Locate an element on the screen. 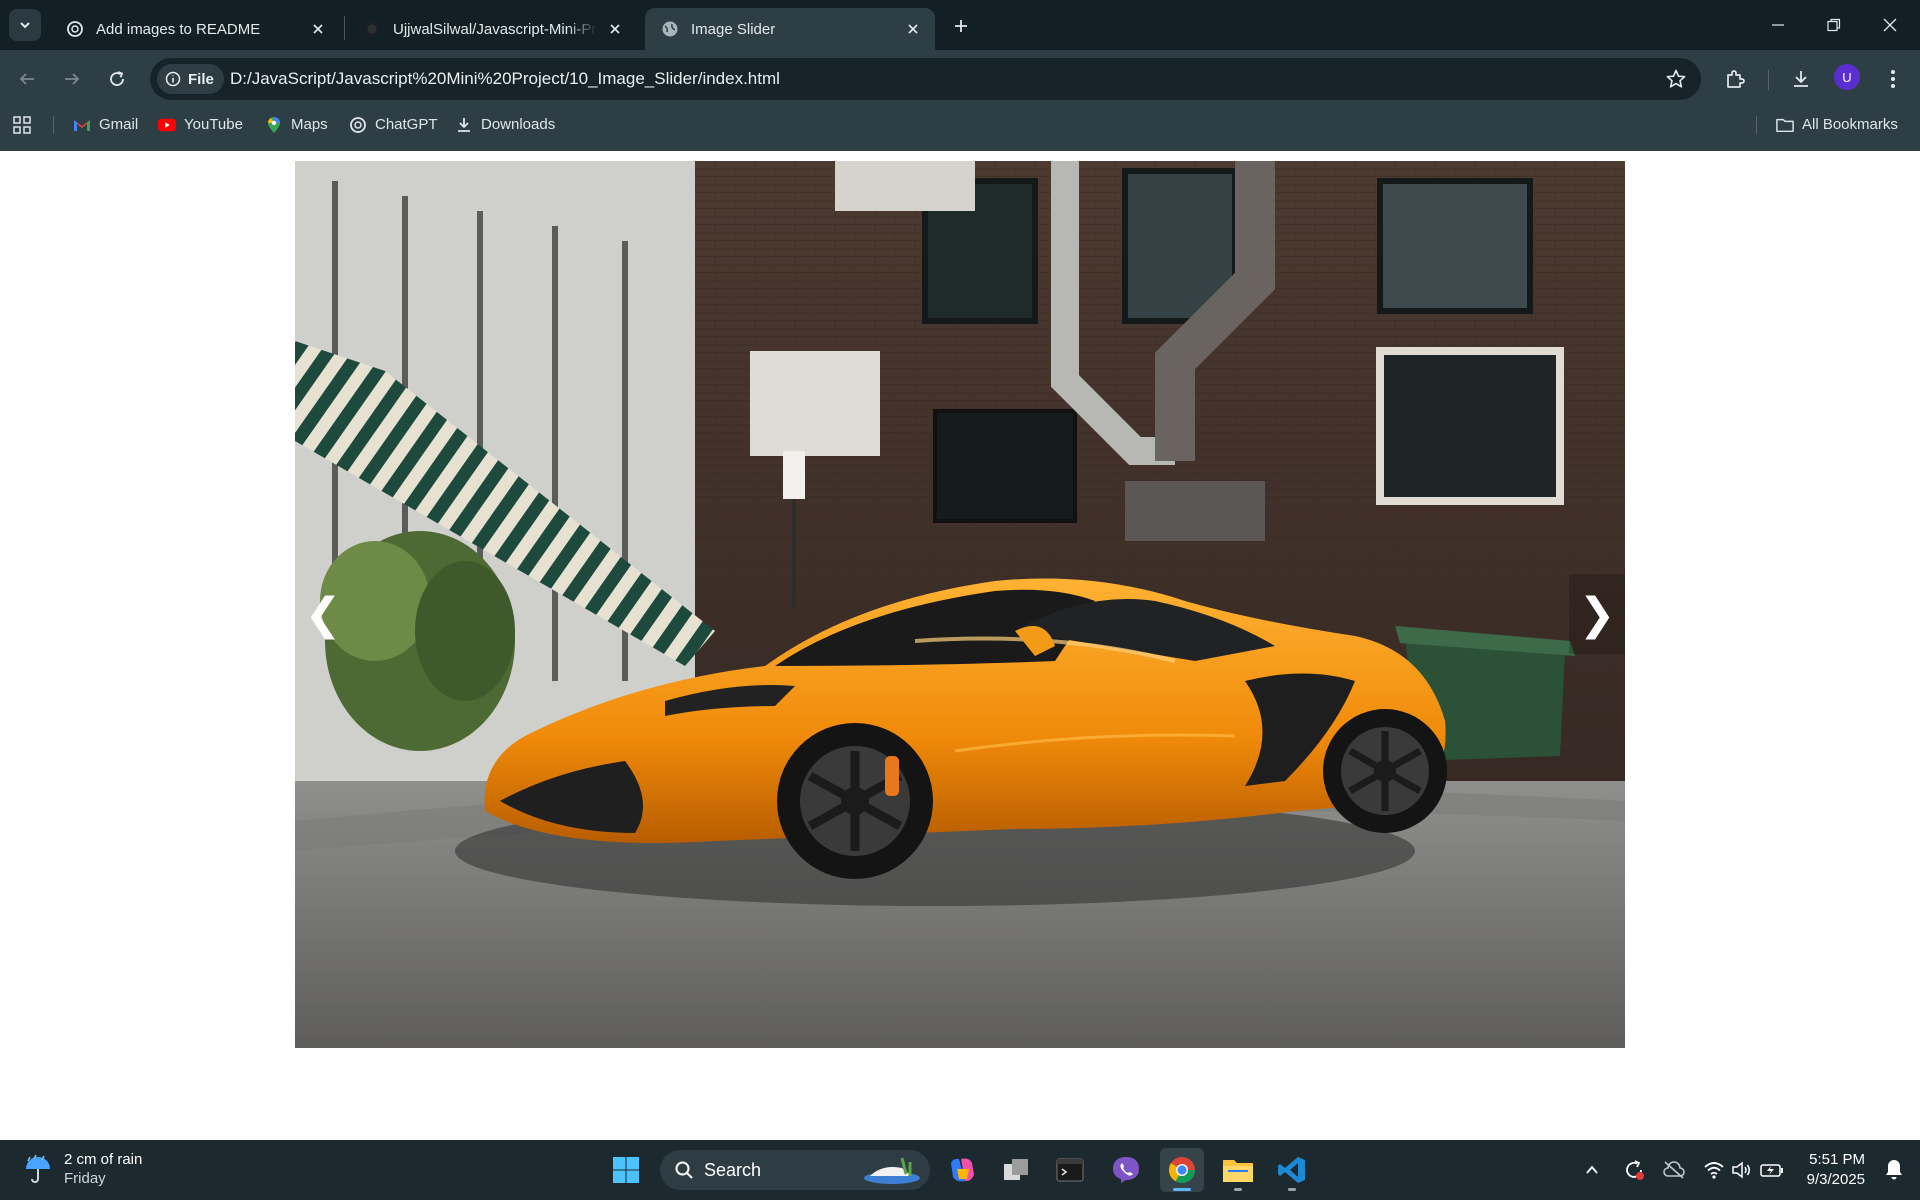  taskbar-search: Search is located at coordinates (795, 1170).